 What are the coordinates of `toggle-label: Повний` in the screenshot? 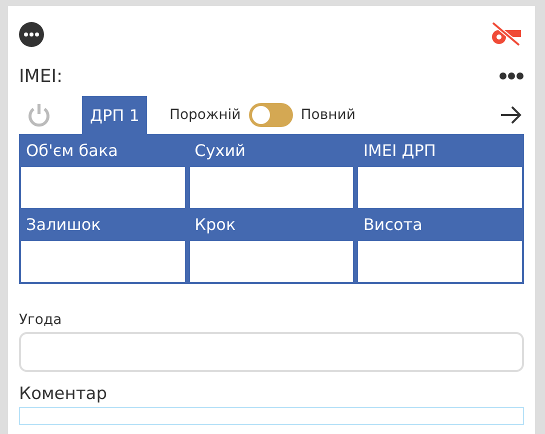 It's located at (328, 115).